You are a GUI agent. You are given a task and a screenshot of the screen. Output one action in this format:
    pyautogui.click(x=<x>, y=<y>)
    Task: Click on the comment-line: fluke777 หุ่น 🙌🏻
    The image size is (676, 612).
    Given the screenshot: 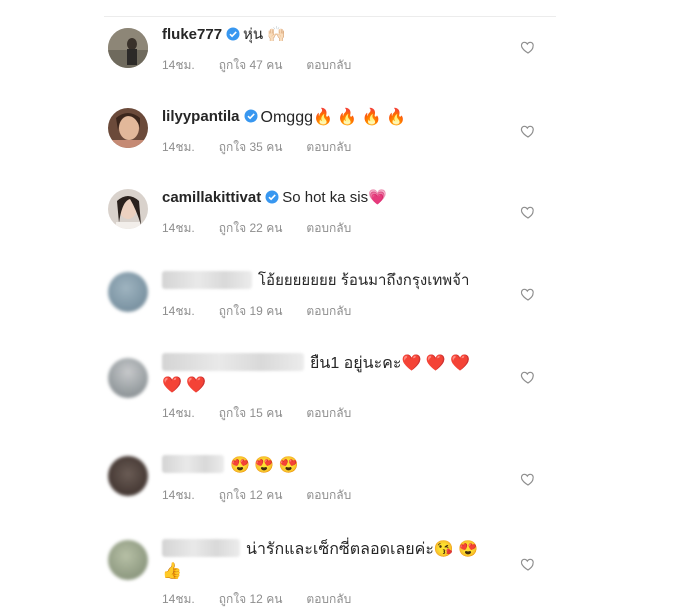 What is the action you would take?
    pyautogui.click(x=337, y=36)
    